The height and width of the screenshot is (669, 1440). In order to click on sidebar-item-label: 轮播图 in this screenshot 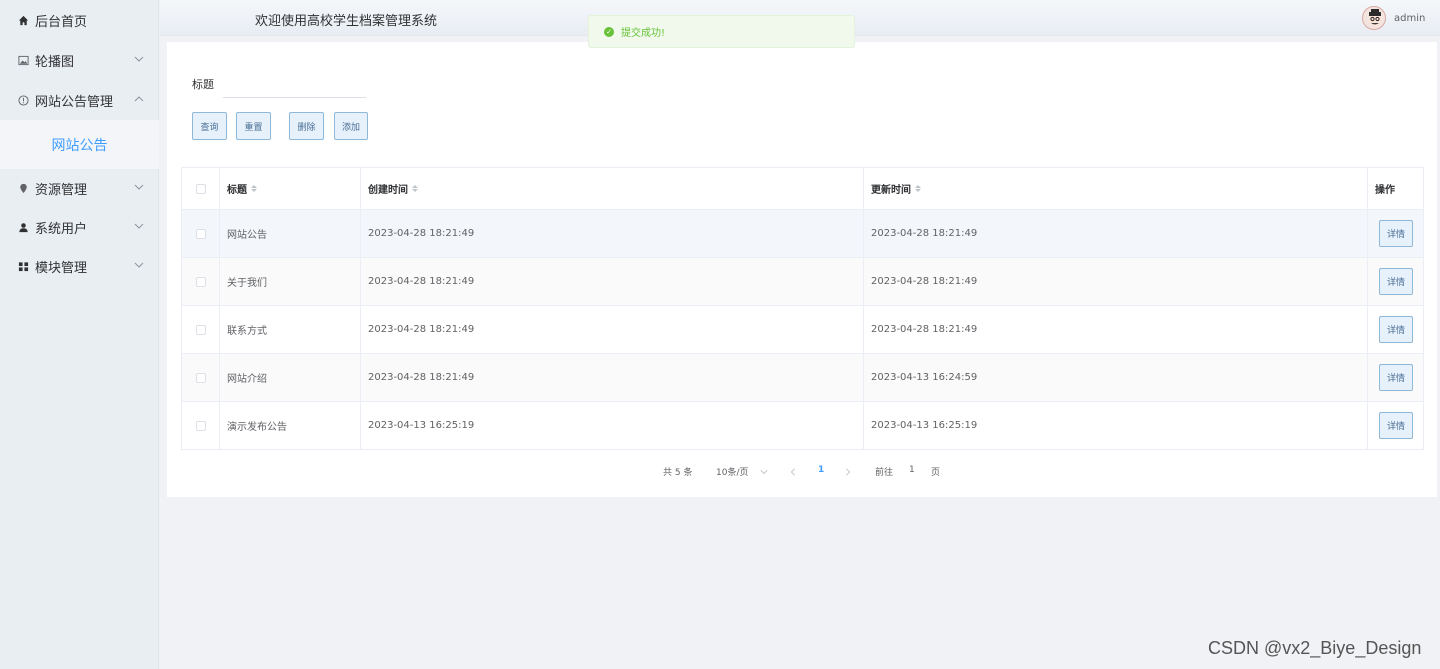, I will do `click(55, 62)`.